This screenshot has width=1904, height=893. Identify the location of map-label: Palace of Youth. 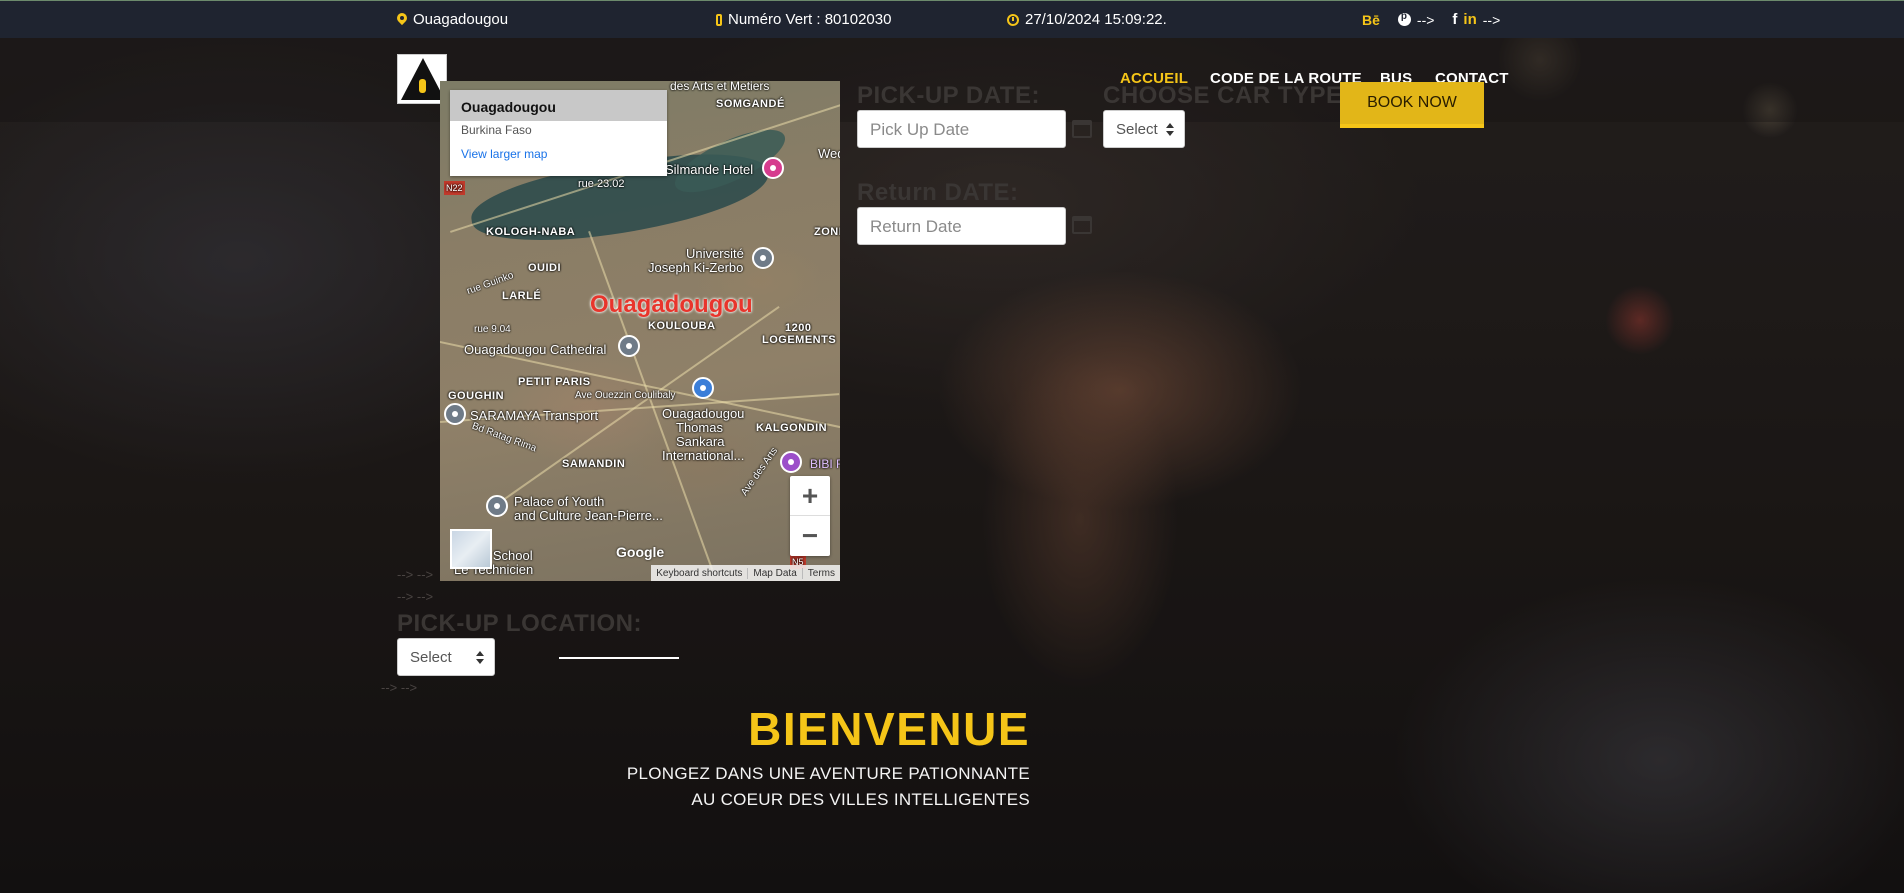
(559, 501).